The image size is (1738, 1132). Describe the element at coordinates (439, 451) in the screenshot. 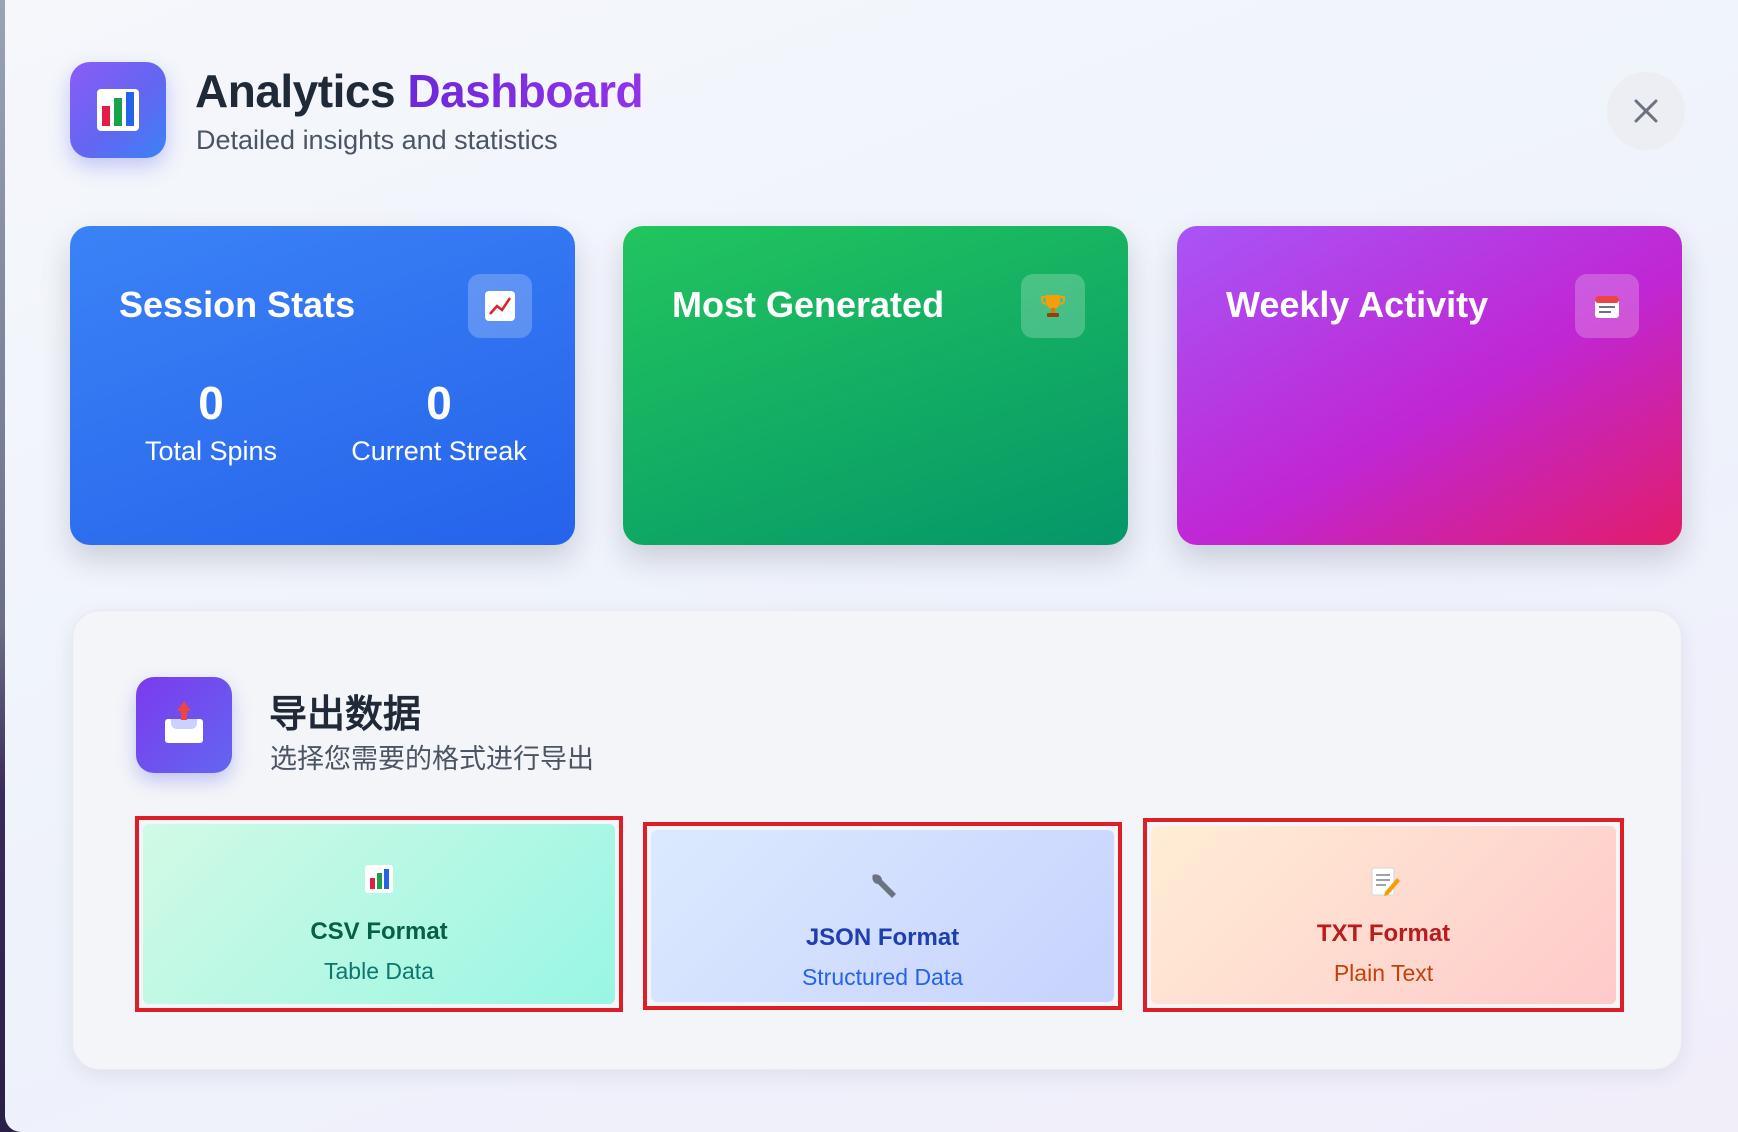

I see `stat-label: Current Streak` at that location.